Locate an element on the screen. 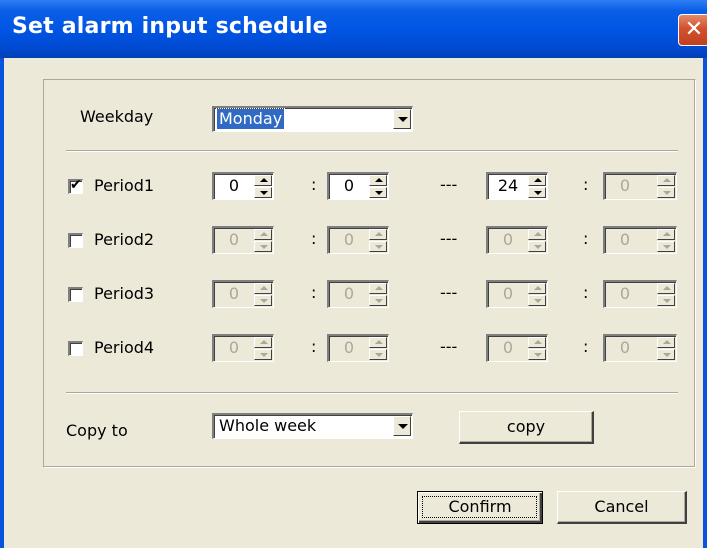  weekday-value: Monday is located at coordinates (250, 119).